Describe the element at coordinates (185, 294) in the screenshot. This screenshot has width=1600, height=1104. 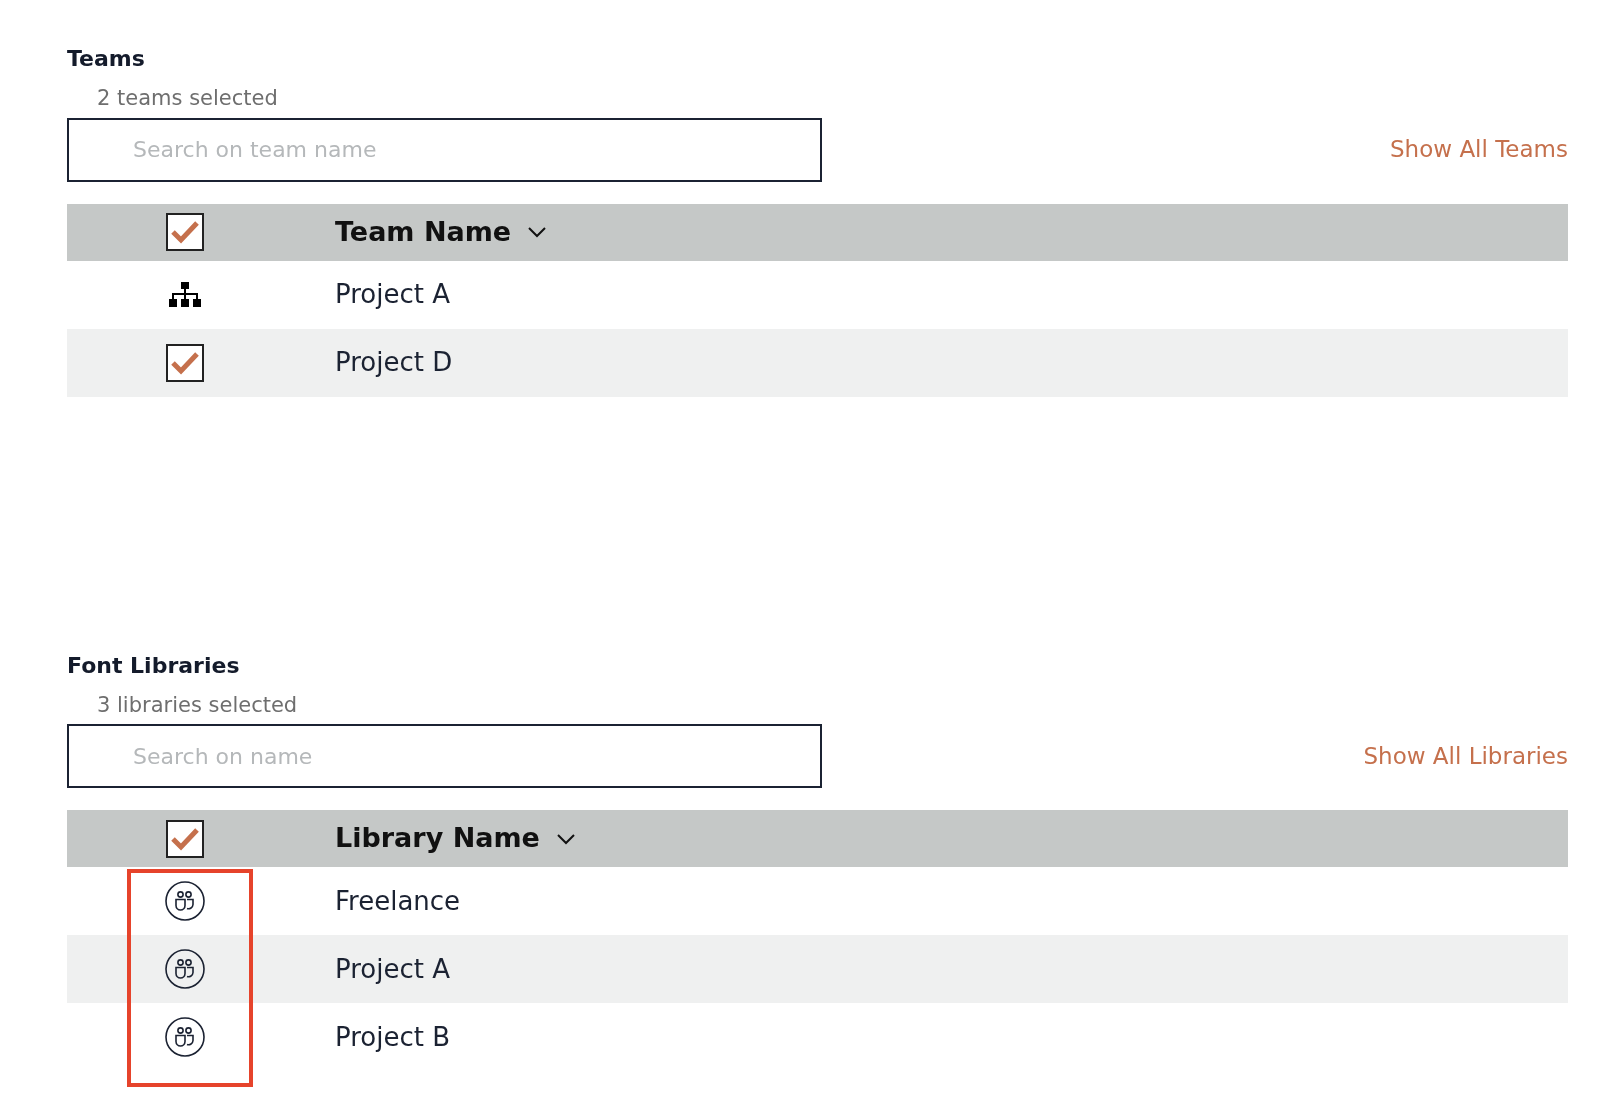
I see `org-chart-icon` at that location.